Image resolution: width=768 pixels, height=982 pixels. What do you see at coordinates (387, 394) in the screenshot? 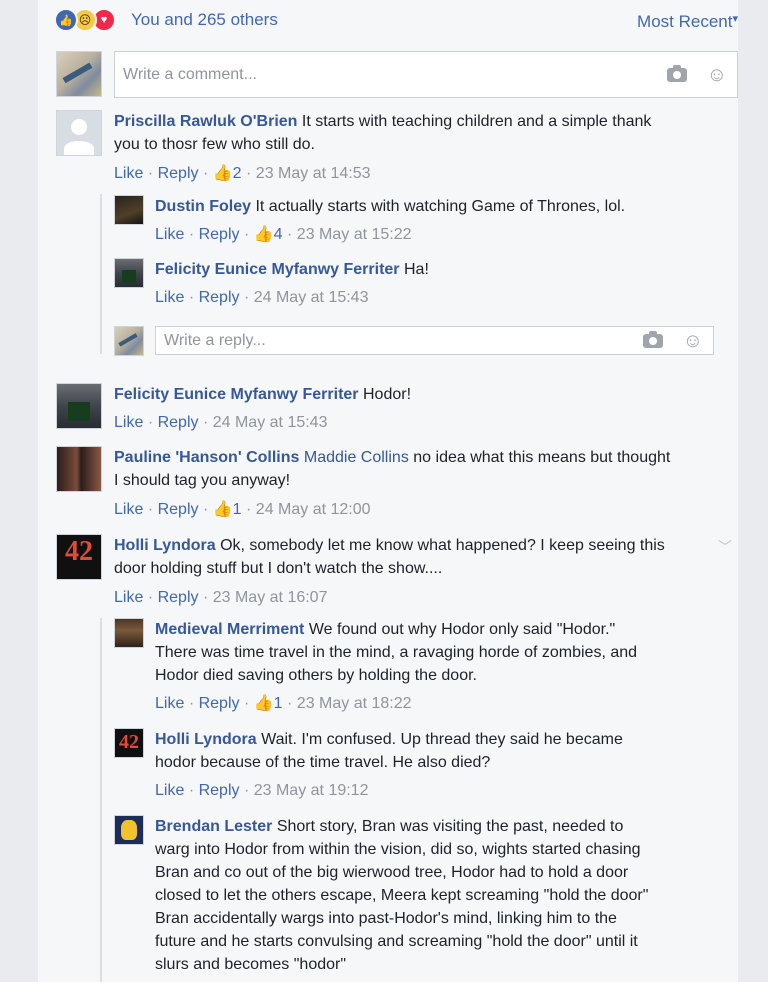
I see `comment-text: Hodor!` at bounding box center [387, 394].